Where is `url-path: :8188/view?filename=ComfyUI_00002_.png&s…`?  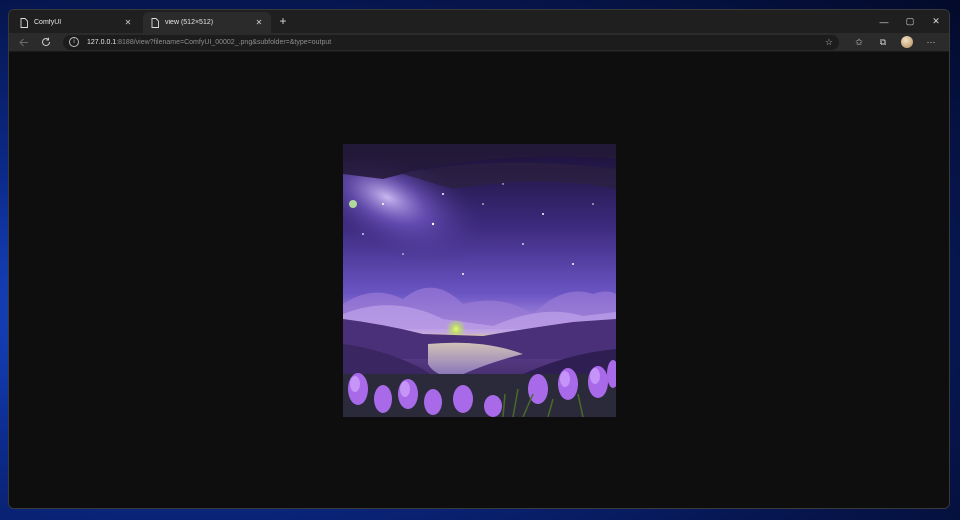 url-path: :8188/view?filename=ComfyUI_00002_.png&s… is located at coordinates (224, 42).